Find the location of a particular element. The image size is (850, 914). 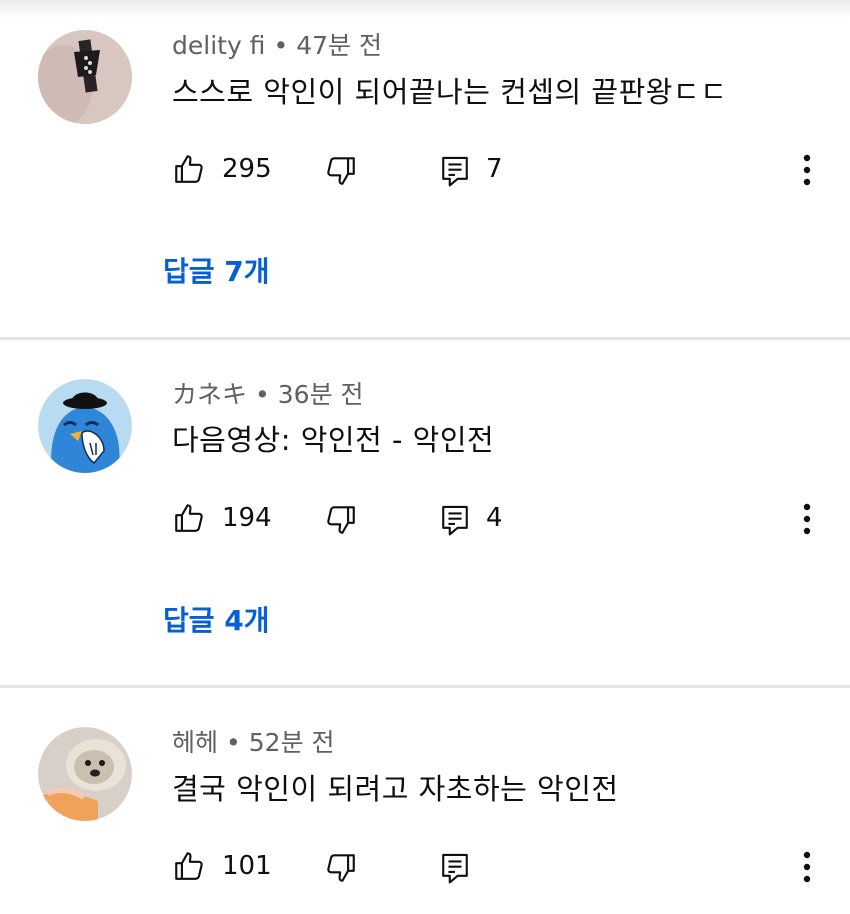

like-count: 295 is located at coordinates (247, 169).